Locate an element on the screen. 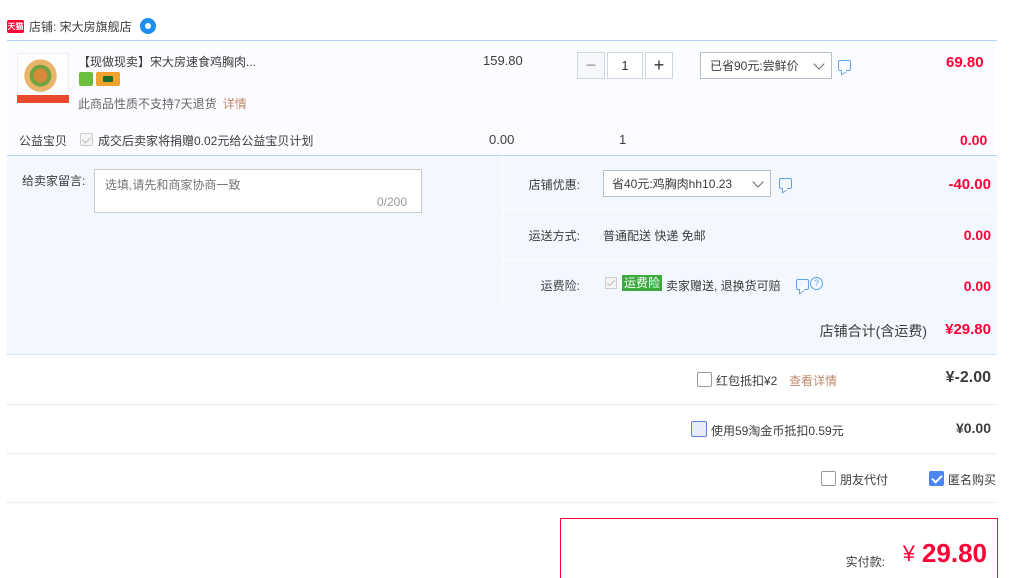  wangwang-chat-icon is located at coordinates (147, 26).